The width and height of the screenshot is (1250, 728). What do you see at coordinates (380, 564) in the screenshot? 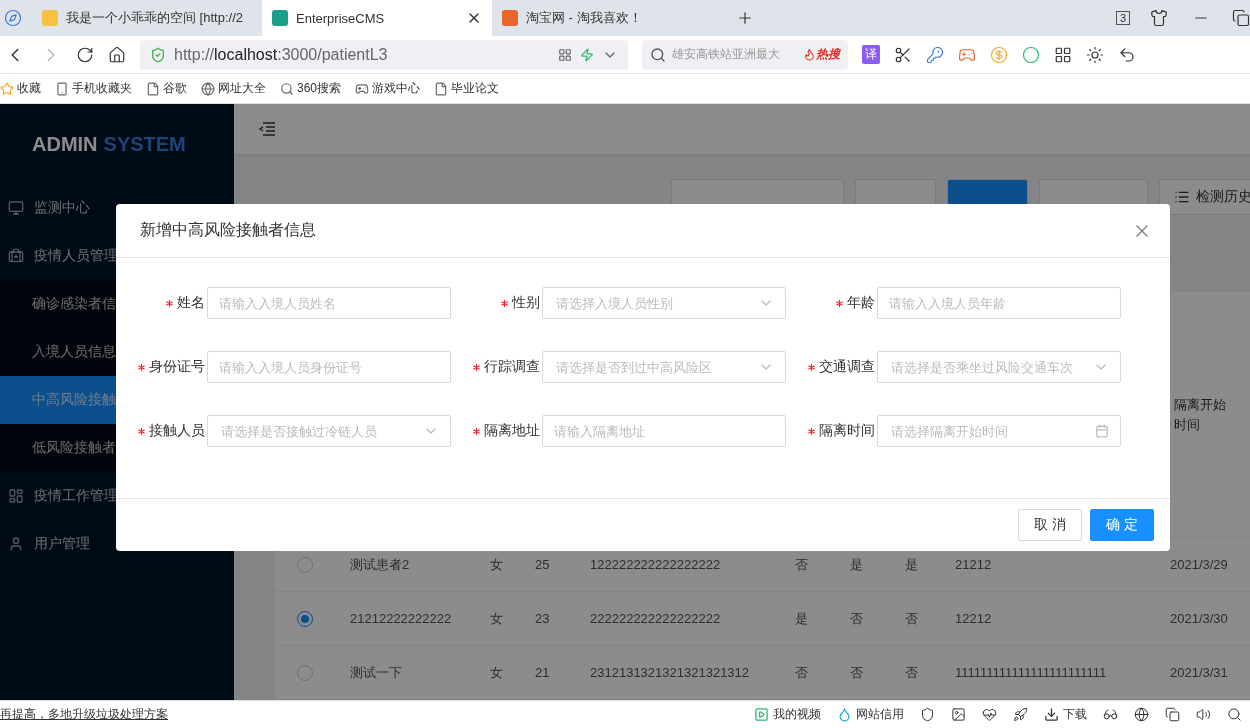
I see `table-cell-text: 测试患者2` at bounding box center [380, 564].